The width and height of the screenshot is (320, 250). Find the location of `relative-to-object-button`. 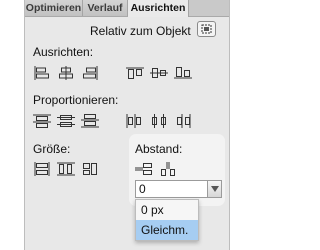

relative-to-object-button is located at coordinates (206, 29).